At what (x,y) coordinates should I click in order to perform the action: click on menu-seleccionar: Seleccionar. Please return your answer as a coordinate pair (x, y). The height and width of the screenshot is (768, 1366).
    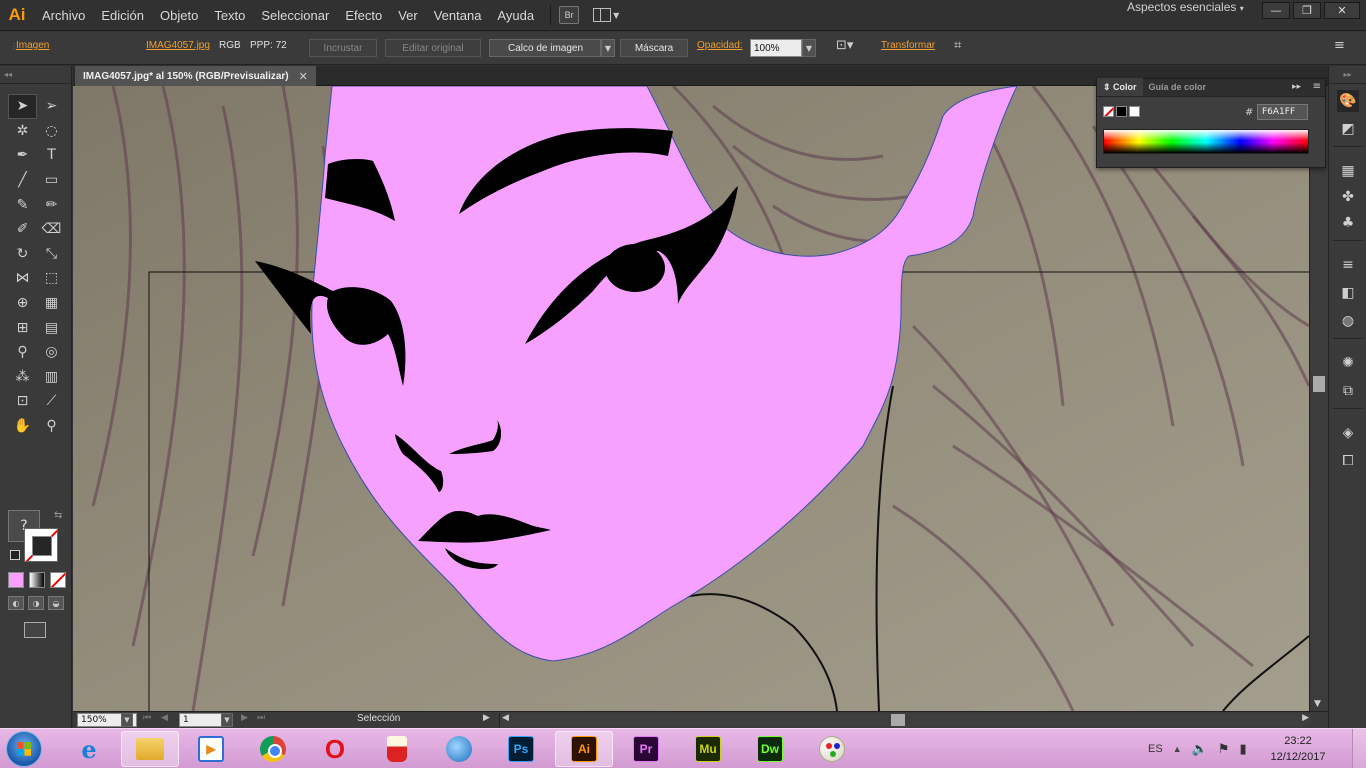
    Looking at the image, I should click on (295, 15).